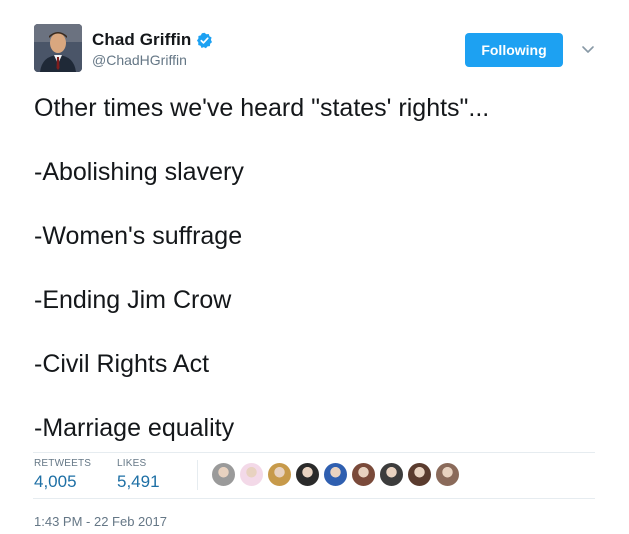 Image resolution: width=629 pixels, height=534 pixels. Describe the element at coordinates (141, 40) in the screenshot. I see `display-name: Chad Griffin` at that location.